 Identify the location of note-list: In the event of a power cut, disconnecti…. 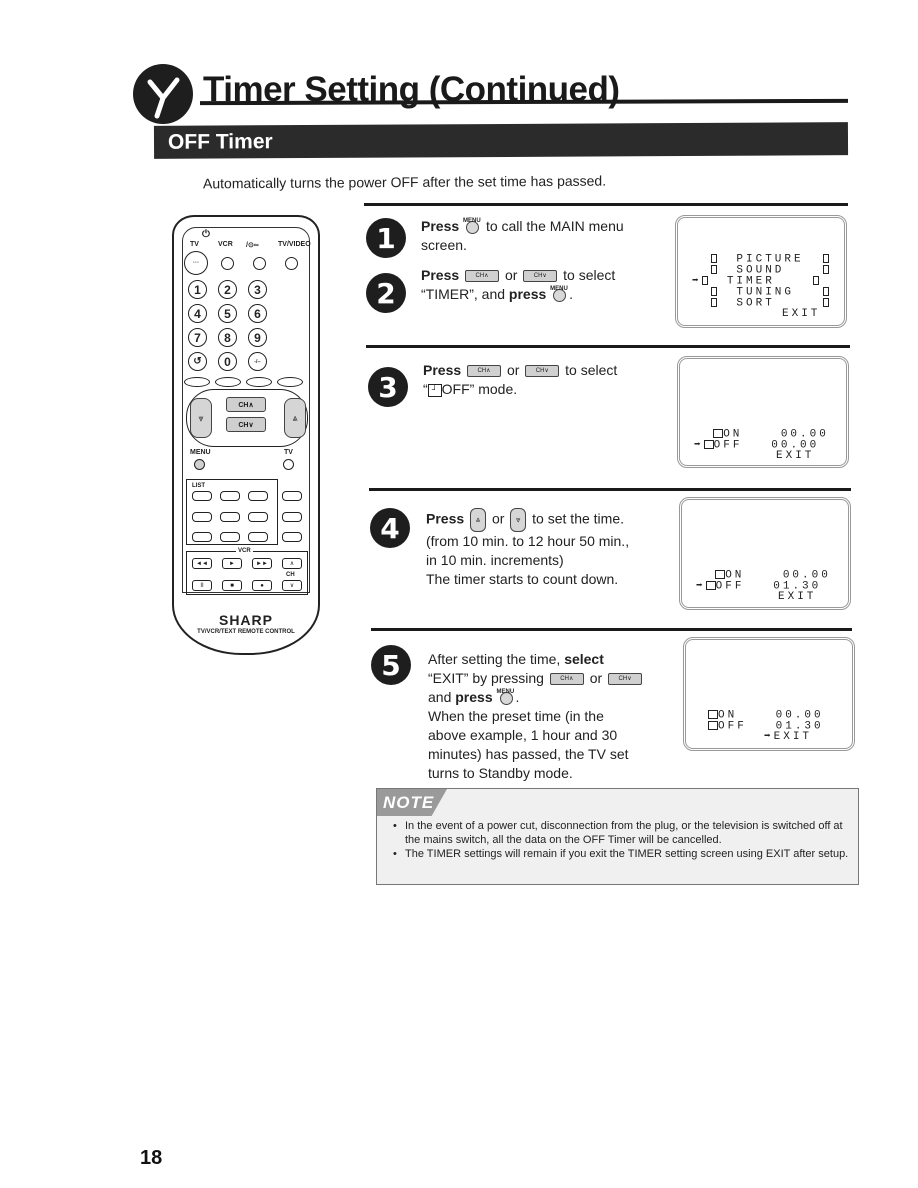
(621, 840).